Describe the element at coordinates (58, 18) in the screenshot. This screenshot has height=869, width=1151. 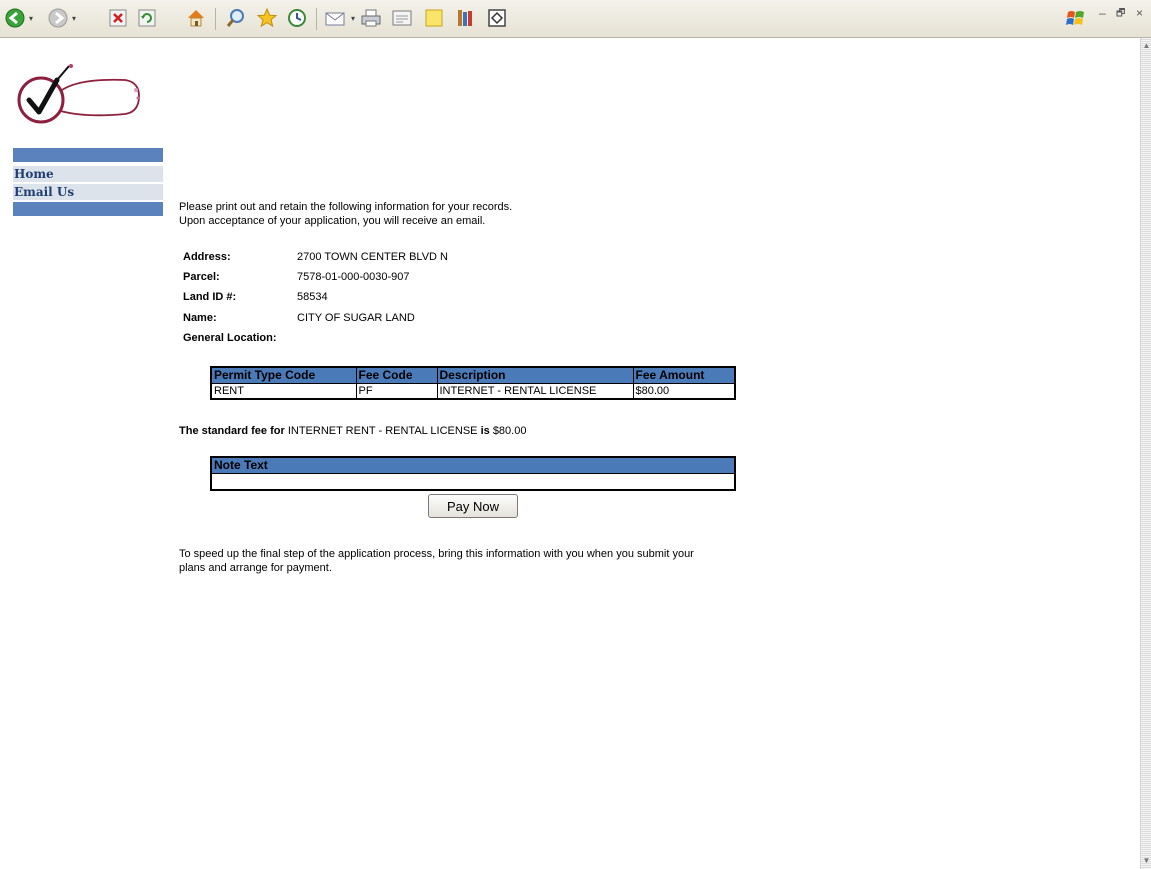
I see `forward-icon` at that location.